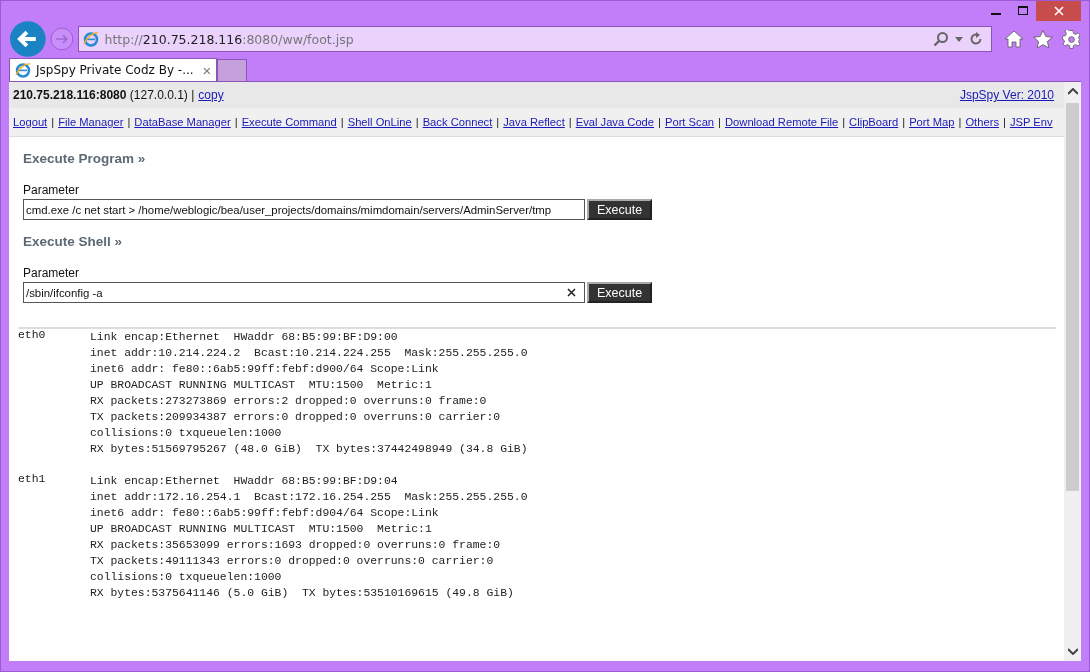 The image size is (1090, 672). I want to click on maximize-icon, so click(1022, 11).